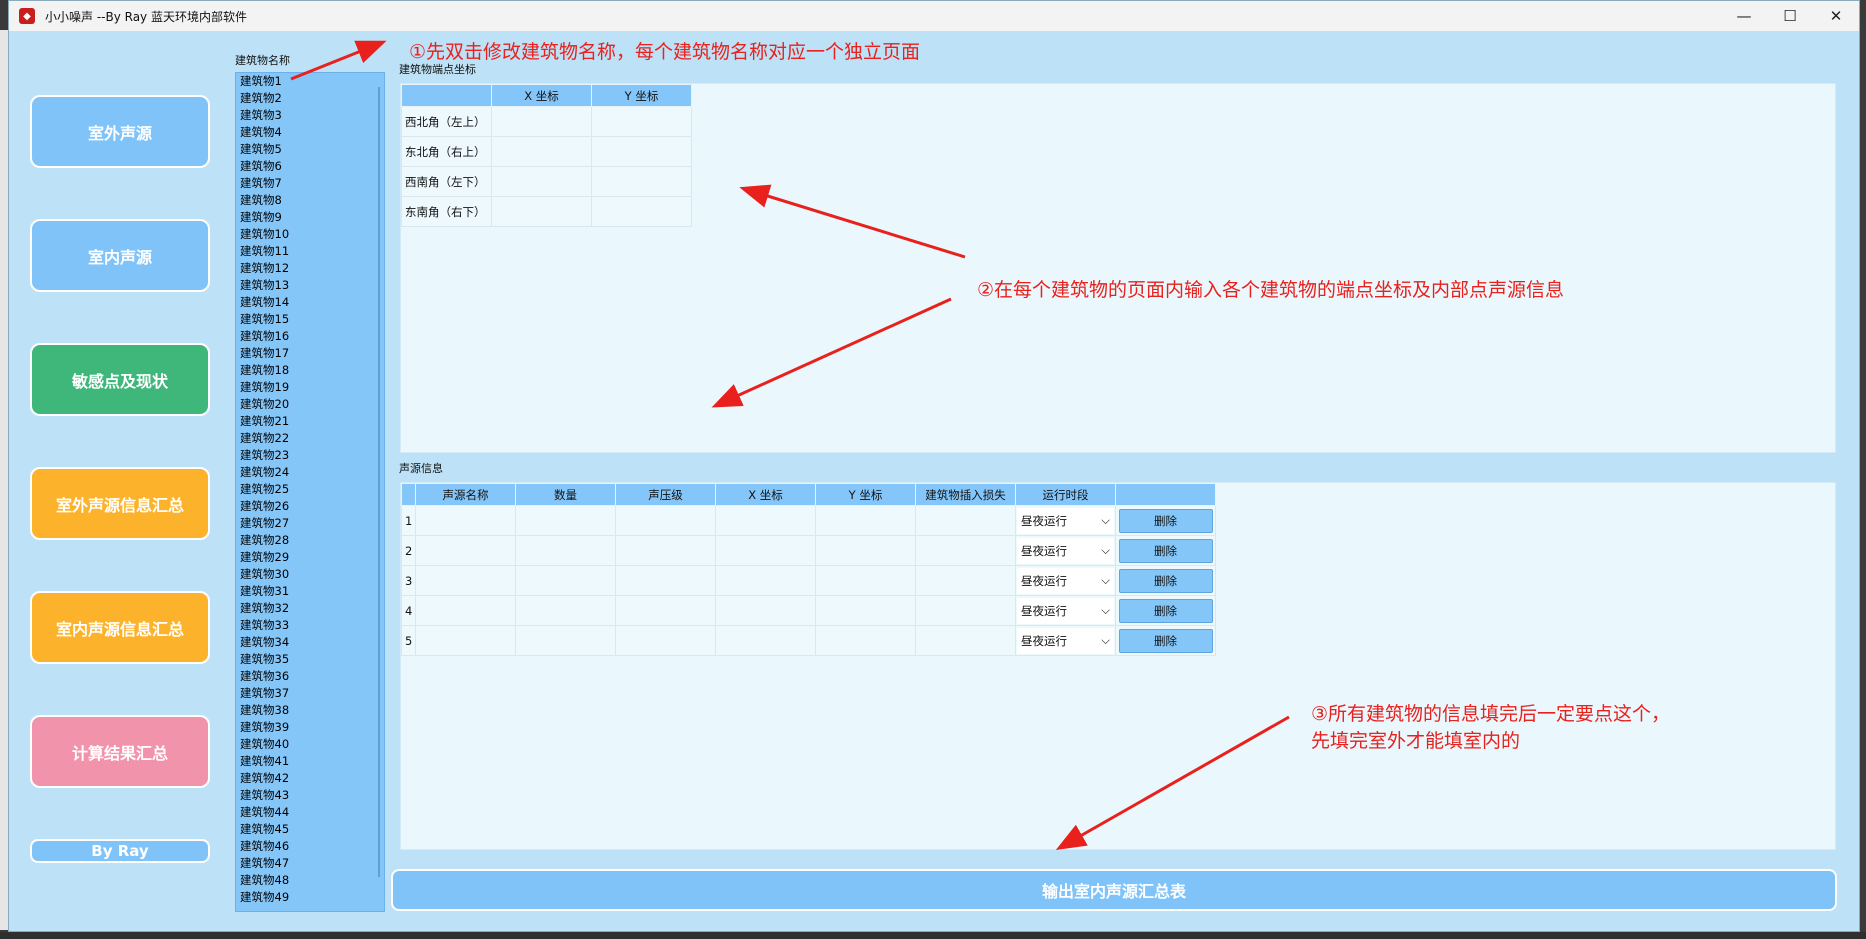 This screenshot has width=1866, height=939. What do you see at coordinates (831, 352) in the screenshot?
I see `arrow-to-sources-table` at bounding box center [831, 352].